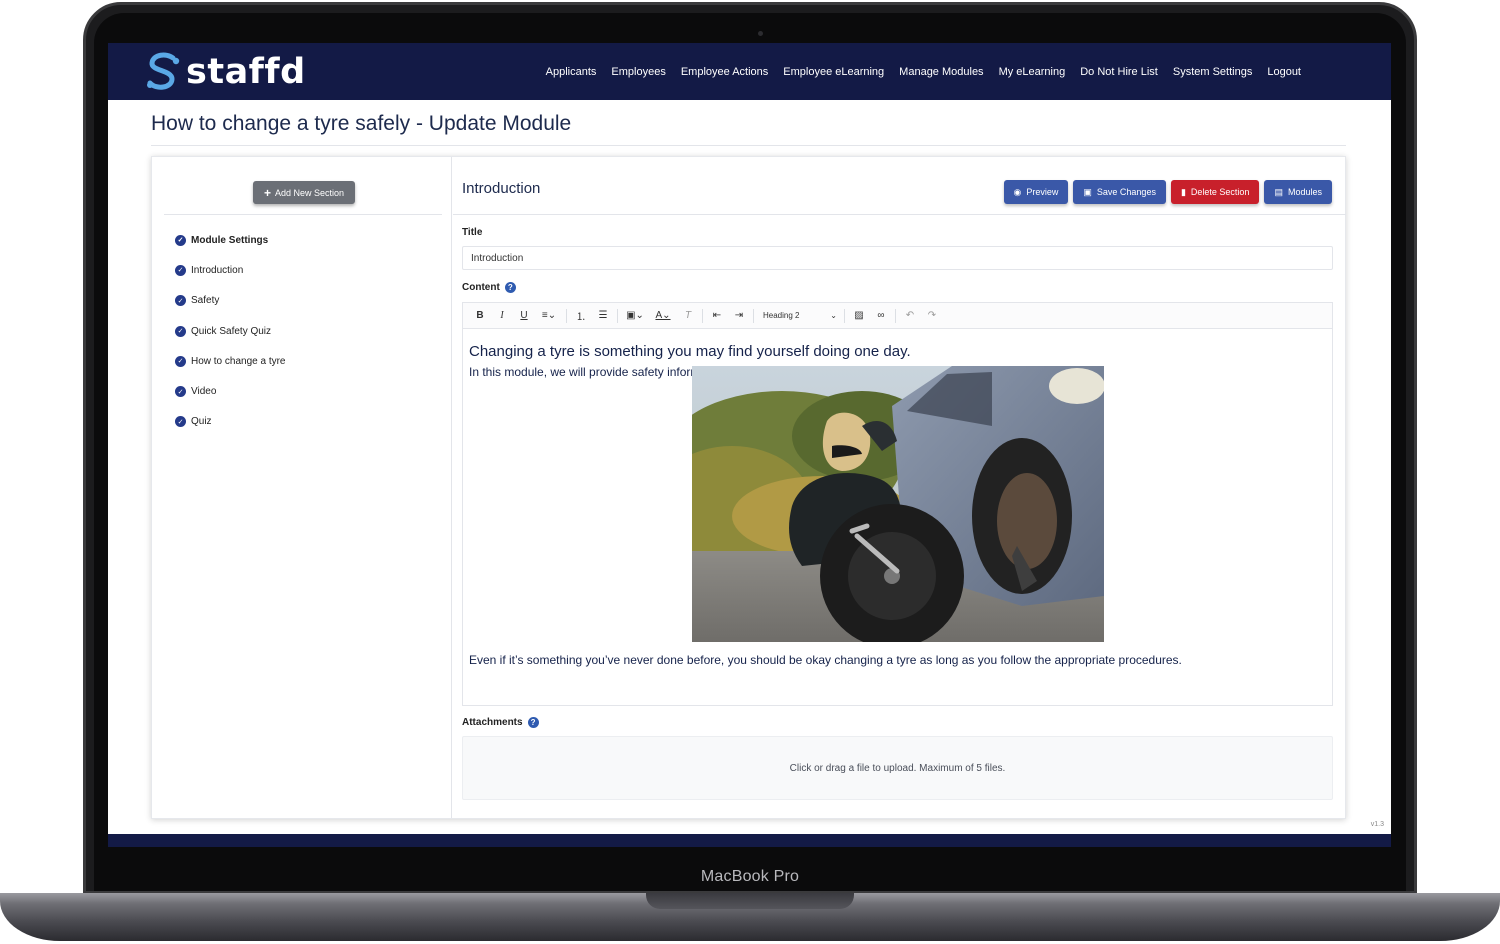 This screenshot has width=1500, height=944. Describe the element at coordinates (1017, 191) in the screenshot. I see `eye-icon: ◉` at that location.